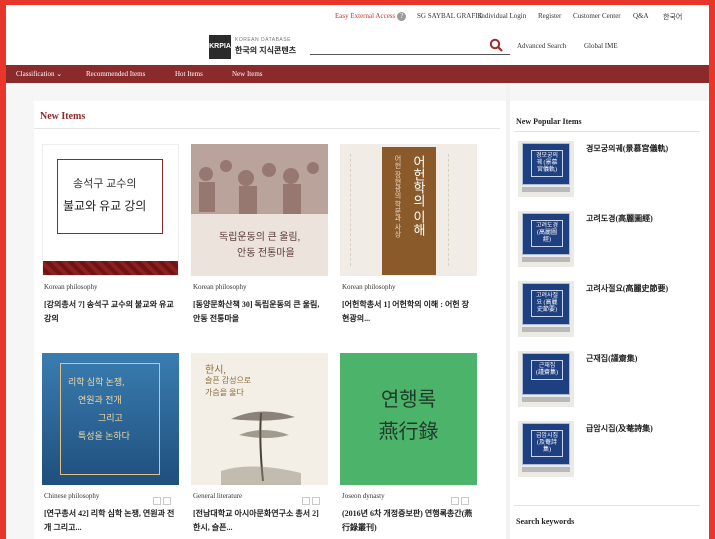 The image size is (715, 539). Describe the element at coordinates (418, 196) in the screenshot. I see `cover-title-vertical: 어헌학의 이해` at that location.